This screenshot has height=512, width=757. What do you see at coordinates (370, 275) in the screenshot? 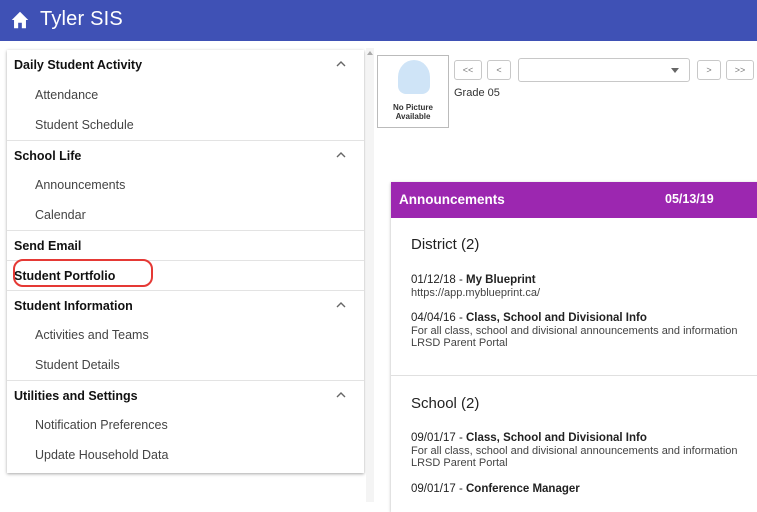
I see `sidebar-scrollbar` at bounding box center [370, 275].